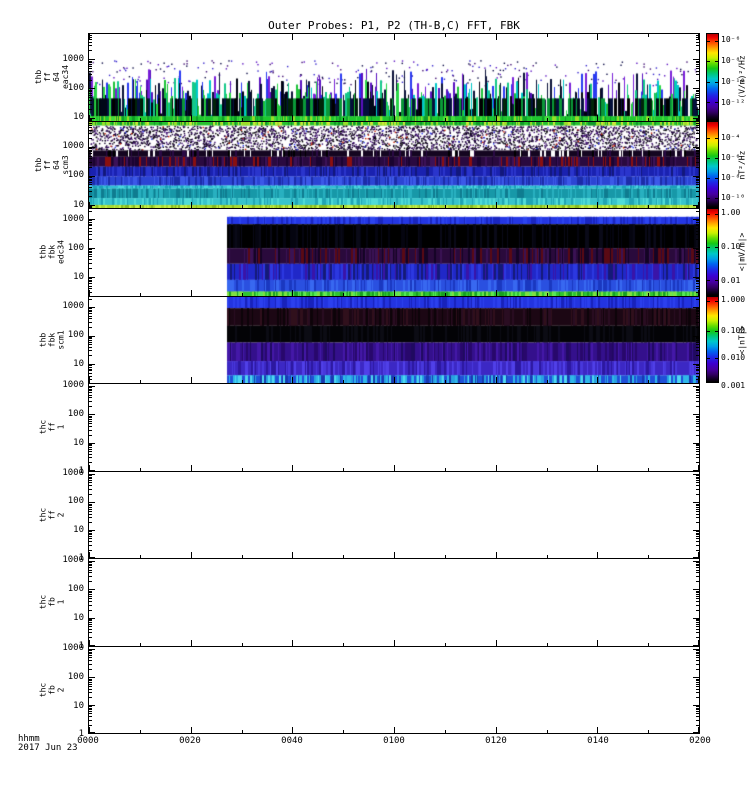 This screenshot has width=750, height=800. I want to click on colorbar-unit-fbk-scm1: <|nT|>, so click(742, 339).